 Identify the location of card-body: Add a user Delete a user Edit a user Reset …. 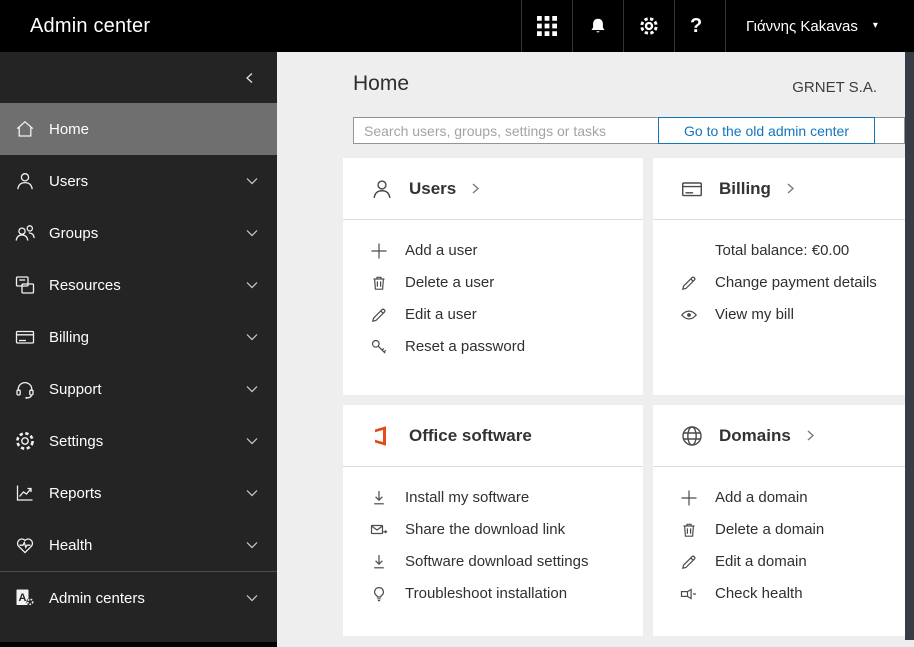
(493, 288).